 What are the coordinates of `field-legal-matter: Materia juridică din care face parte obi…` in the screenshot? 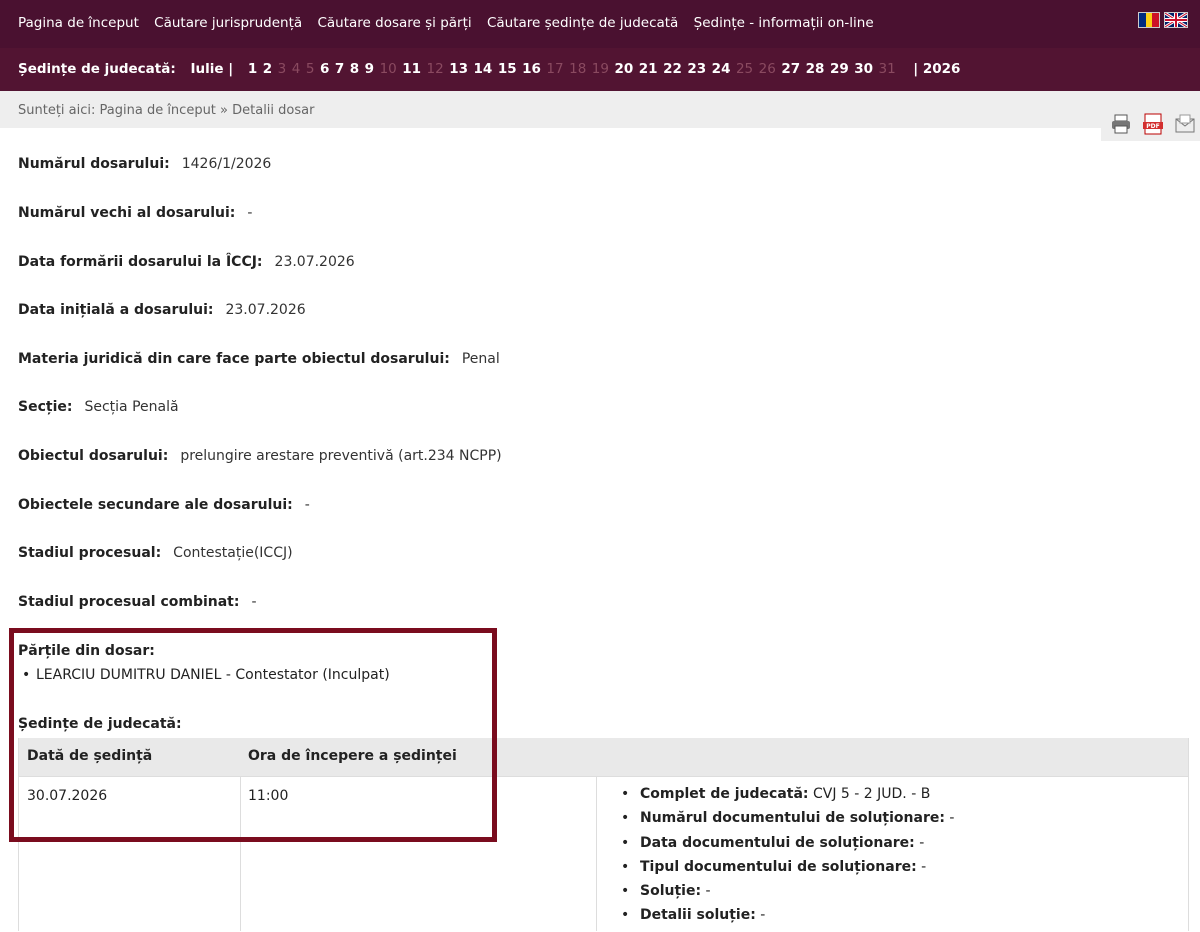 It's located at (259, 359).